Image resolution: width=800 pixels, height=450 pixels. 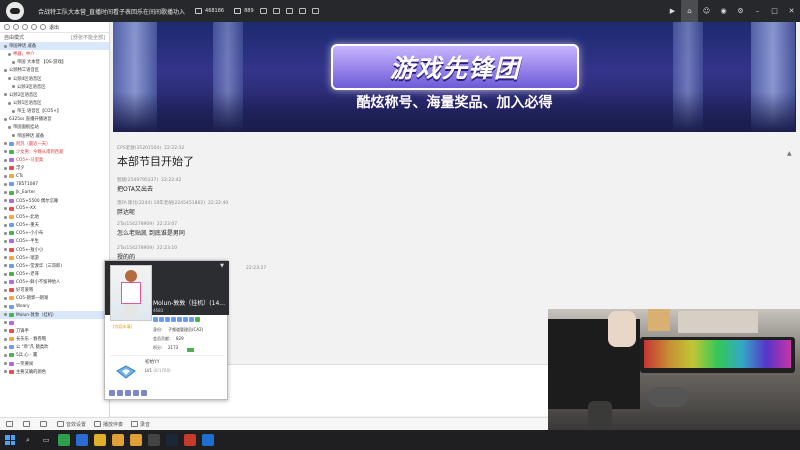 What do you see at coordinates (54, 152) in the screenshot?
I see `member-list-item: 少女男：今晚从南到西爱` at bounding box center [54, 152].